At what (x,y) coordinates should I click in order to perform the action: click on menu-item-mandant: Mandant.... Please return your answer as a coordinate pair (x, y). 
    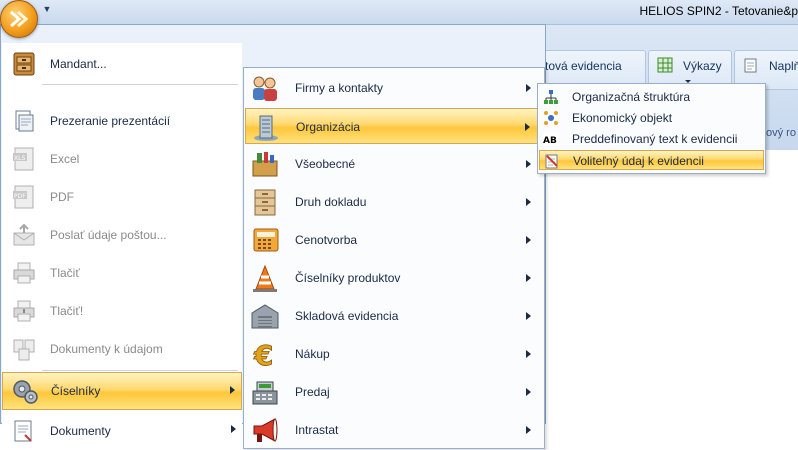
    Looking at the image, I should click on (122, 64).